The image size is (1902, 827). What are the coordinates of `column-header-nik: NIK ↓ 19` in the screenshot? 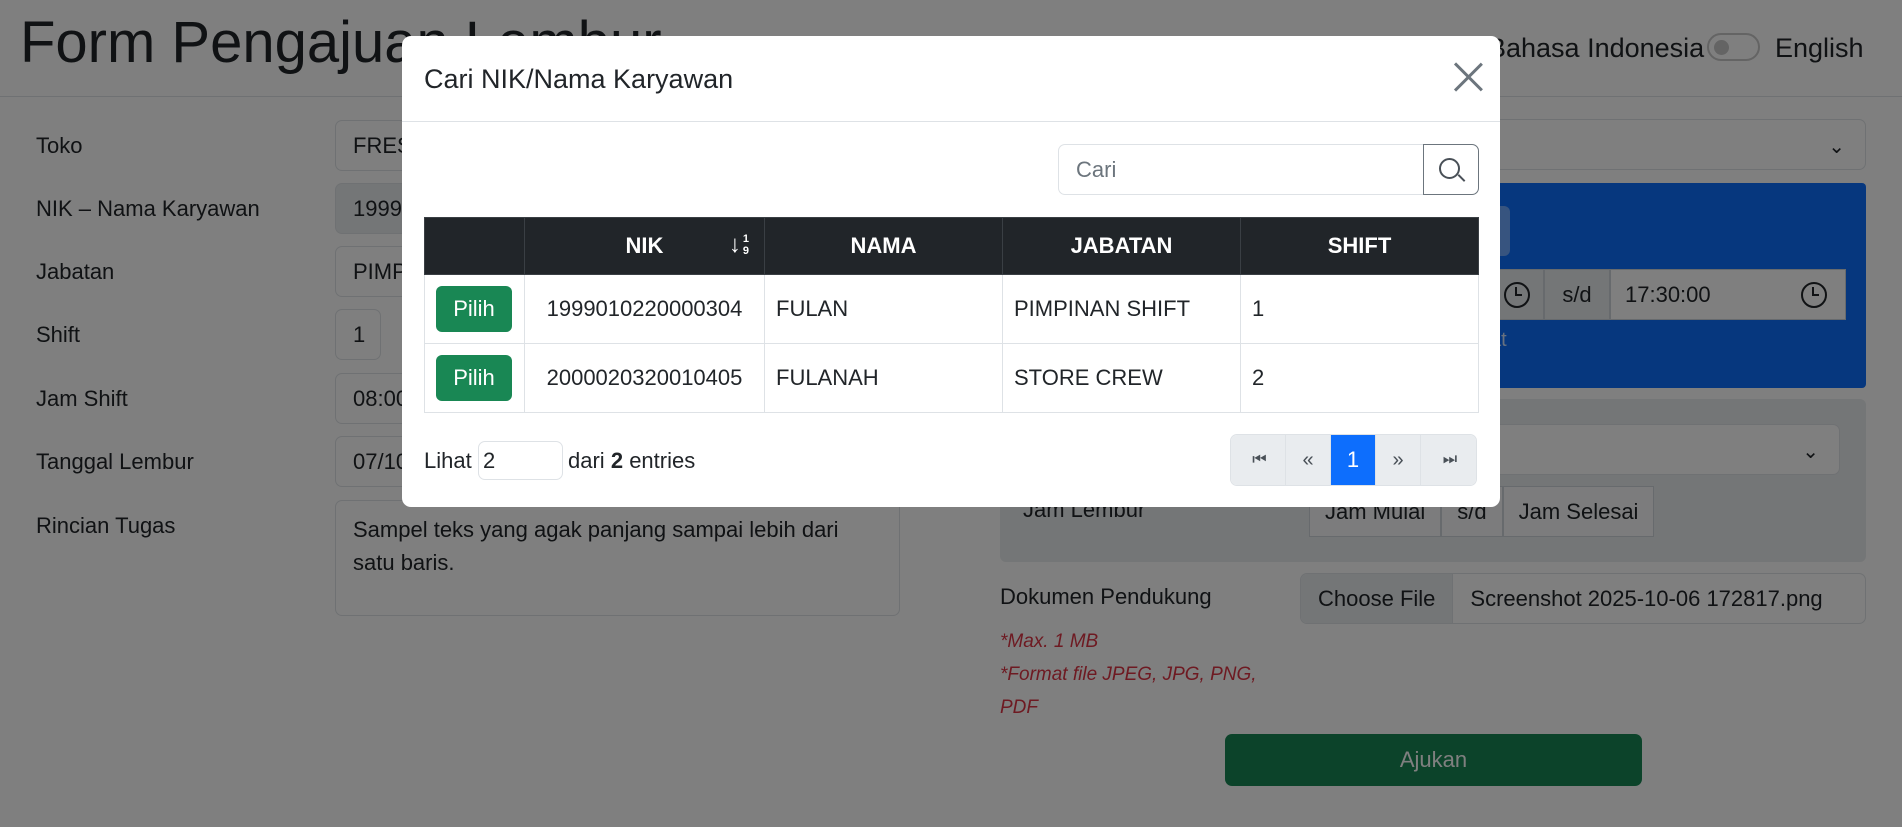 It's located at (644, 246).